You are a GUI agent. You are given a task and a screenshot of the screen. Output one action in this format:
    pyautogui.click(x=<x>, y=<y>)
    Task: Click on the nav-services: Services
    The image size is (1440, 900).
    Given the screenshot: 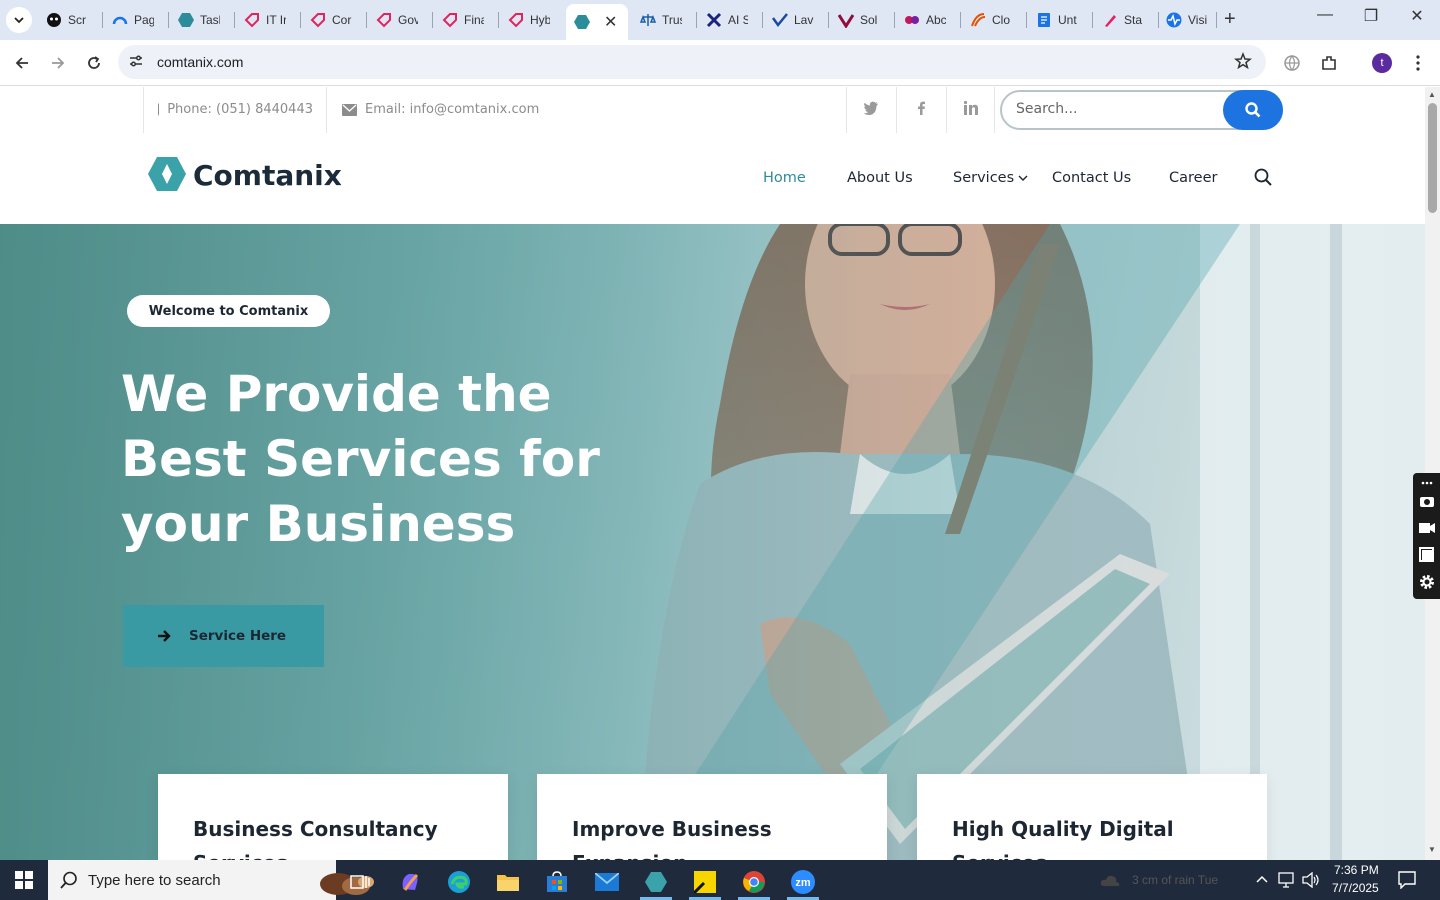 What is the action you would take?
    pyautogui.click(x=990, y=178)
    